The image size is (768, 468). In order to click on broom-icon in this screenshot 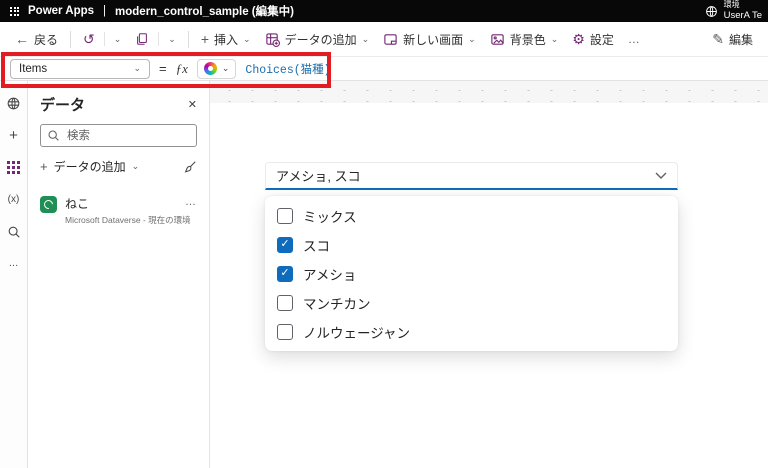, I will do `click(190, 167)`.